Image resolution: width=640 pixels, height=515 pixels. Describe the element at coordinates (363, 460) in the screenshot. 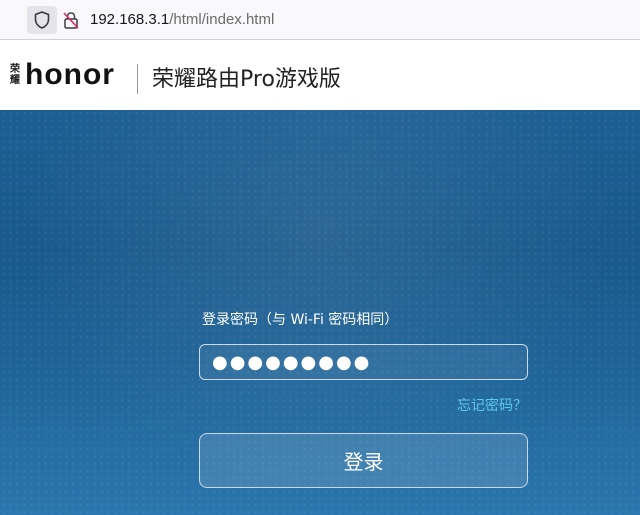

I see `login-button: 登录` at that location.